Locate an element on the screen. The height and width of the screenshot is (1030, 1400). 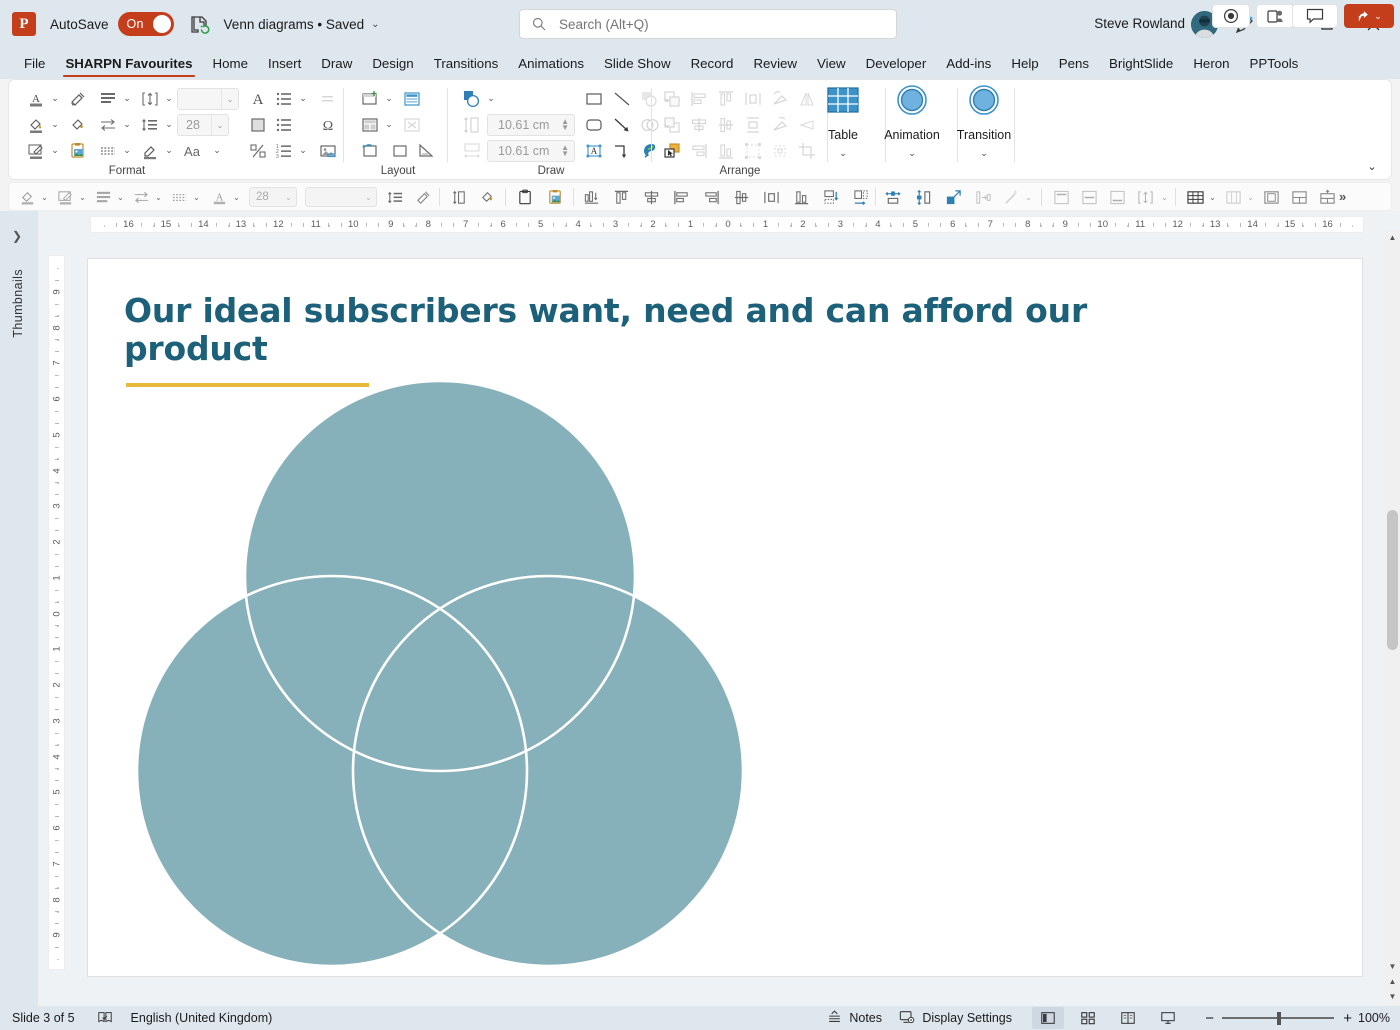
tab-animations: Animations is located at coordinates (551, 63).